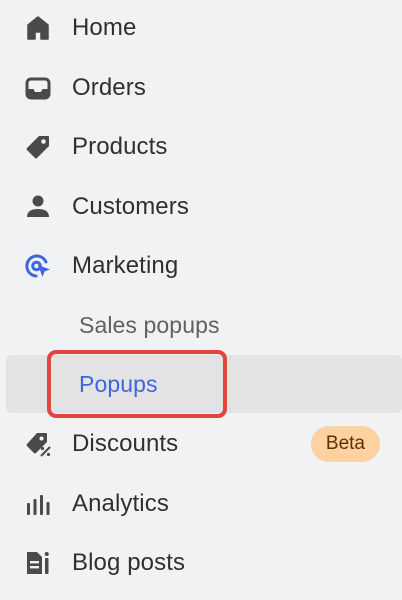 The width and height of the screenshot is (402, 600). I want to click on sidebar-item-home: Home, so click(201, 28).